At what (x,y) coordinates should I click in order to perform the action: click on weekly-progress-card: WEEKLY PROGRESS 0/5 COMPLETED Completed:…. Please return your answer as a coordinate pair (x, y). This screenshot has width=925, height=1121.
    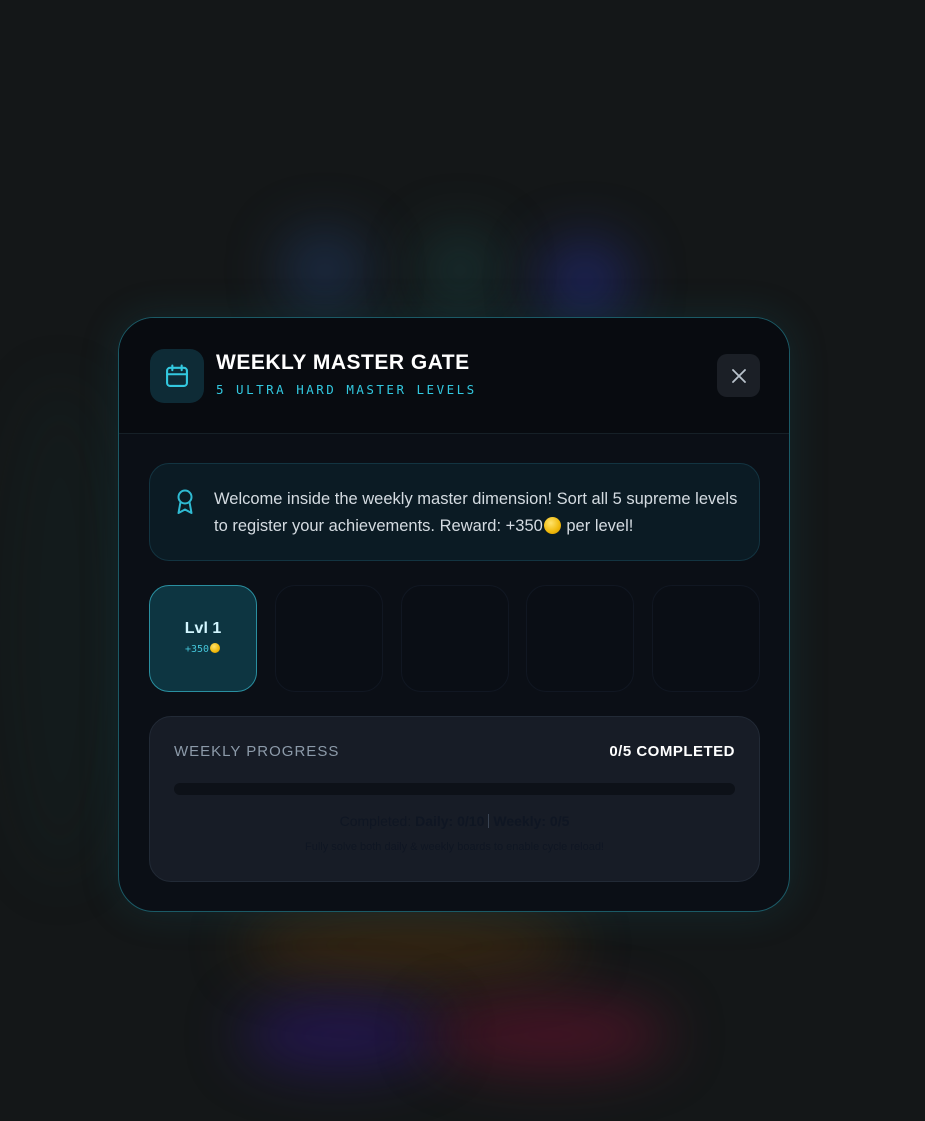
    Looking at the image, I should click on (454, 799).